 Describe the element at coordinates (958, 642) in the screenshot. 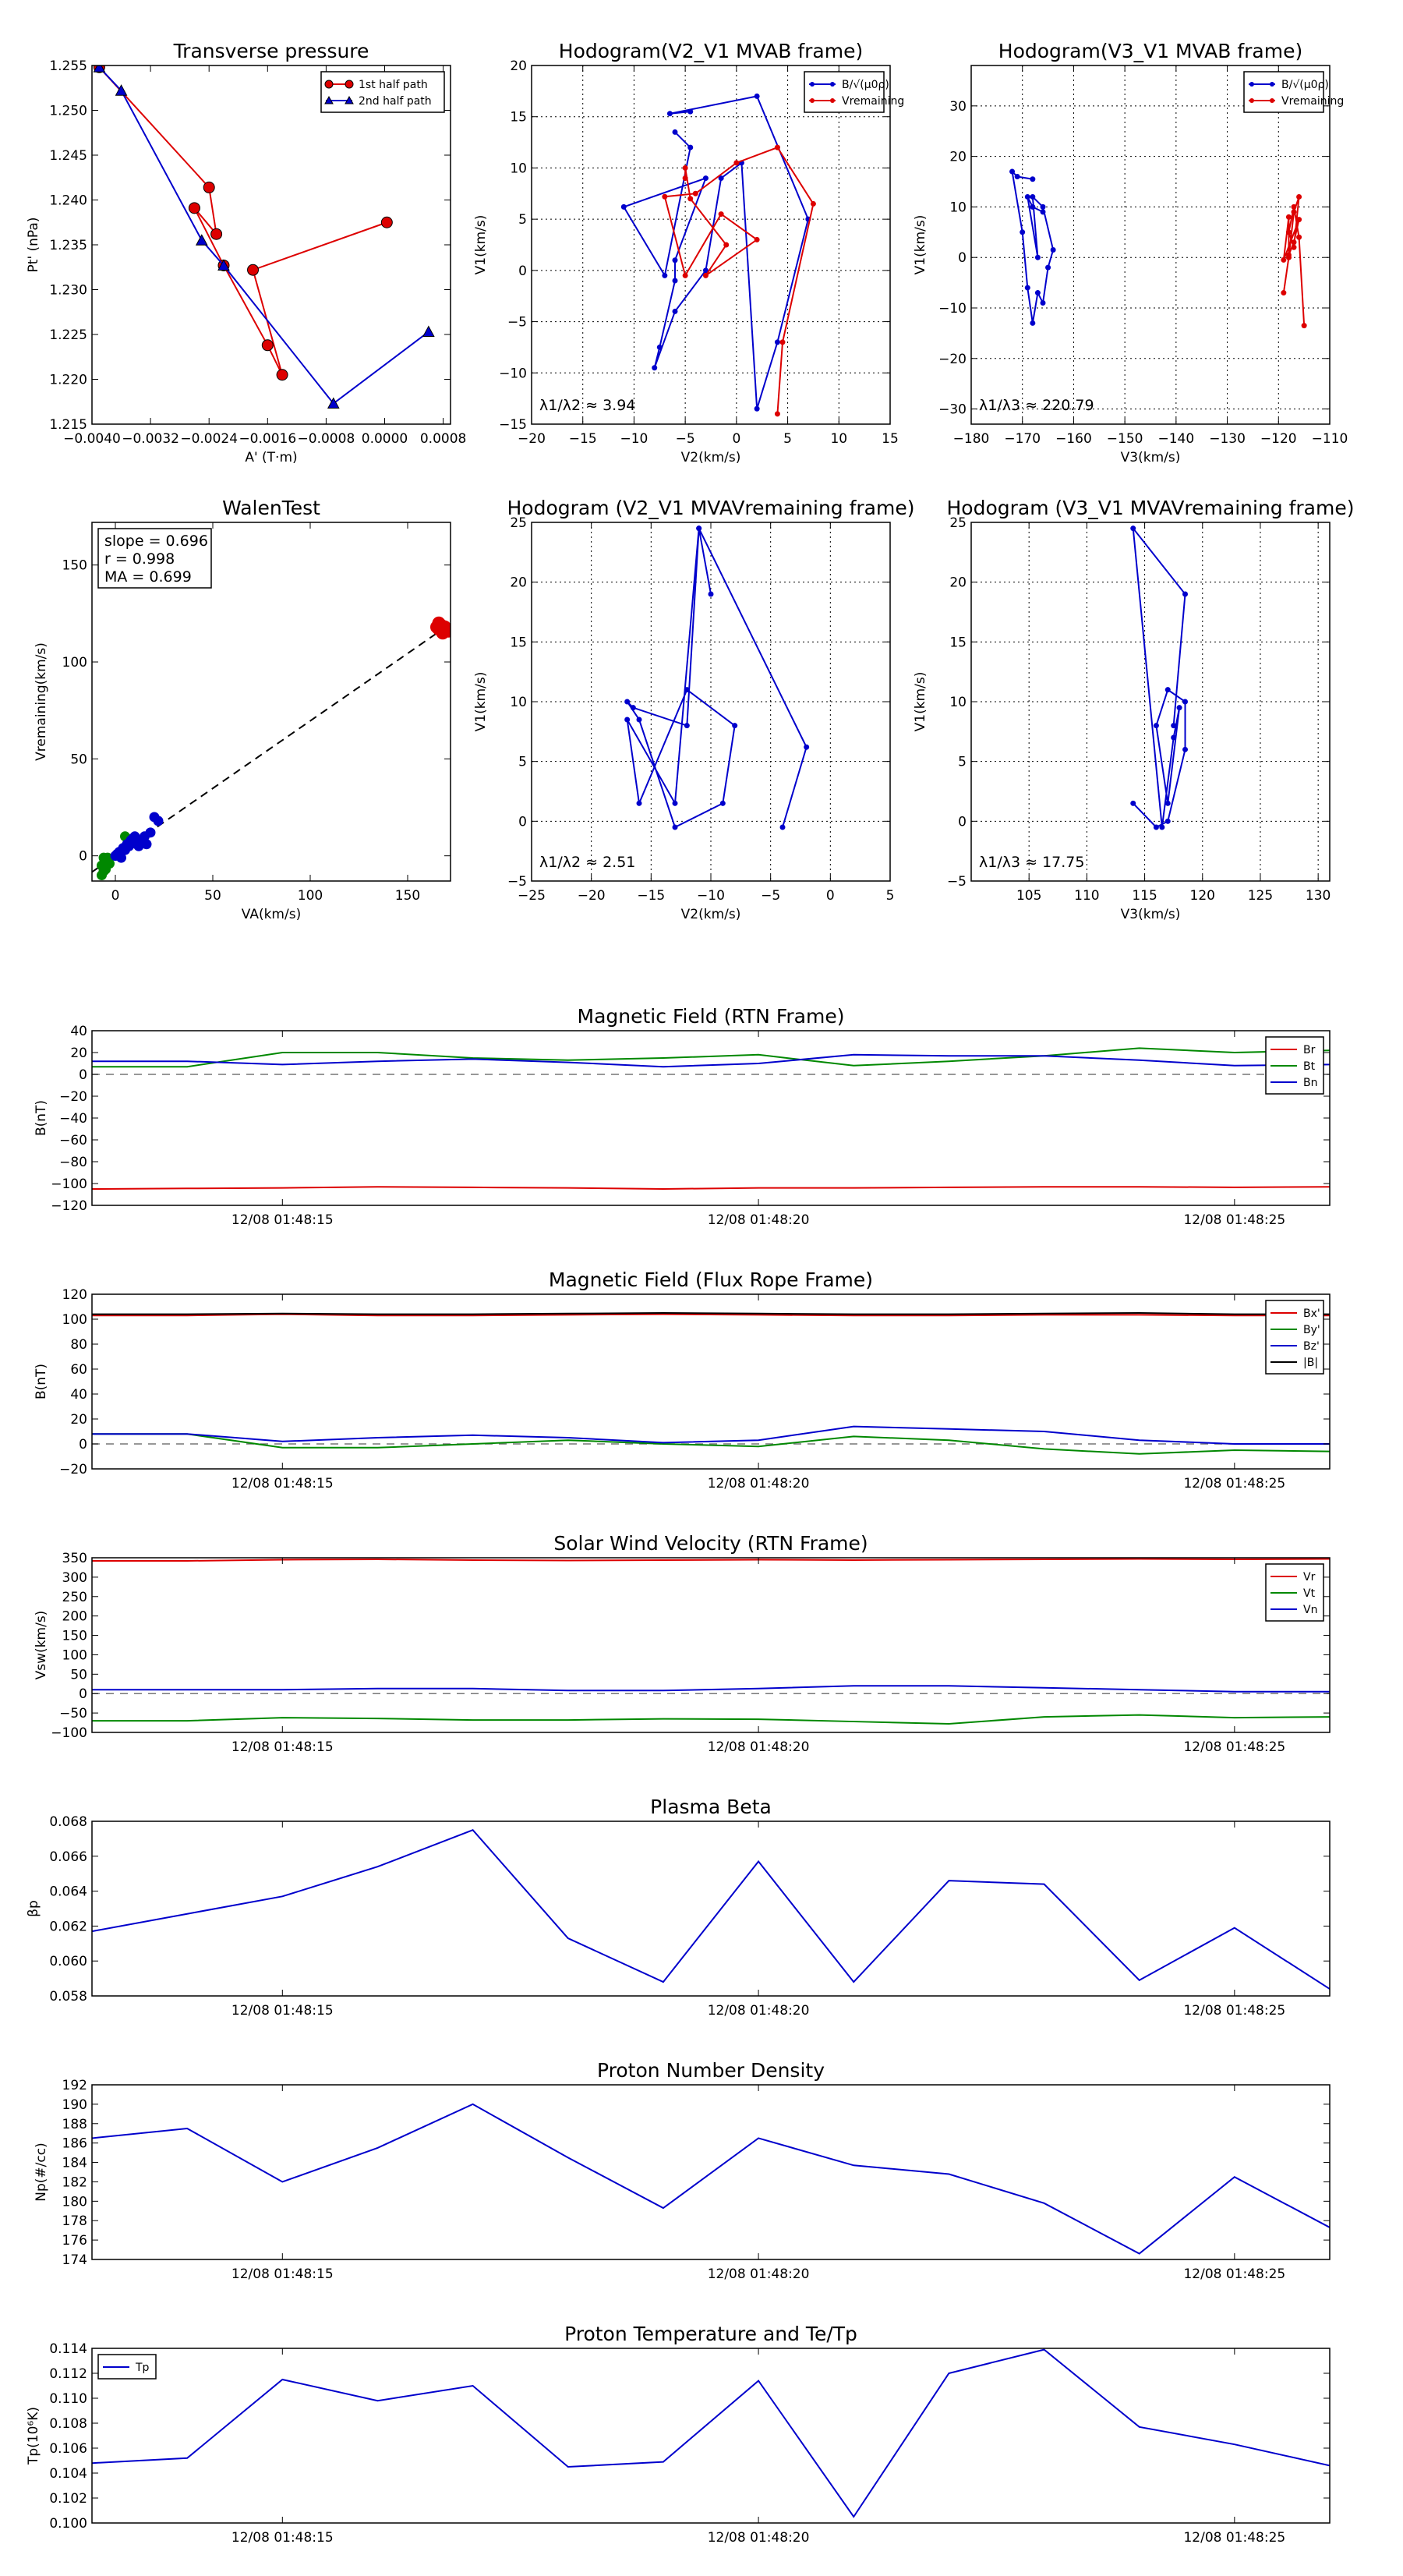

I see `y-tick-label: 15` at that location.